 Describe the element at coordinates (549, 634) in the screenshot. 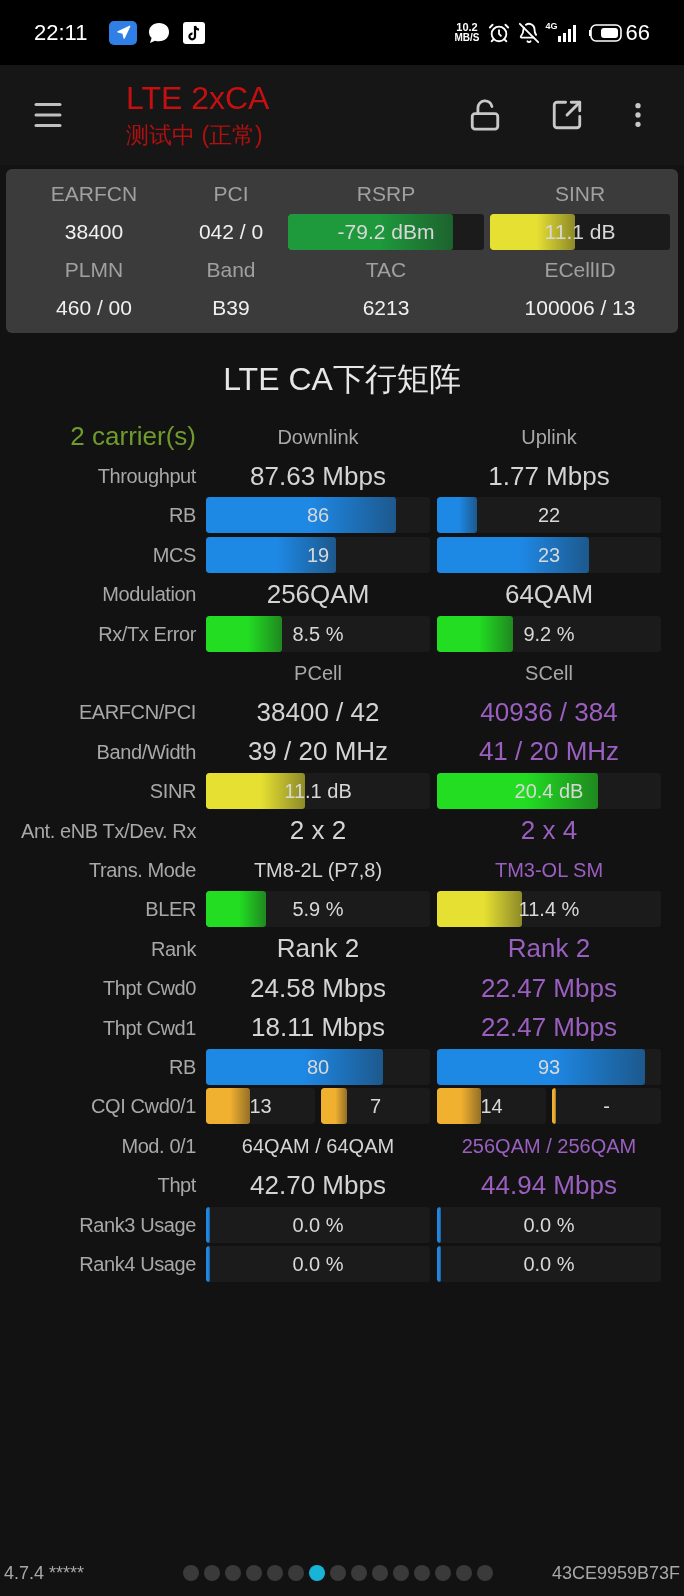

I see `bar-value: 9.2 %` at that location.